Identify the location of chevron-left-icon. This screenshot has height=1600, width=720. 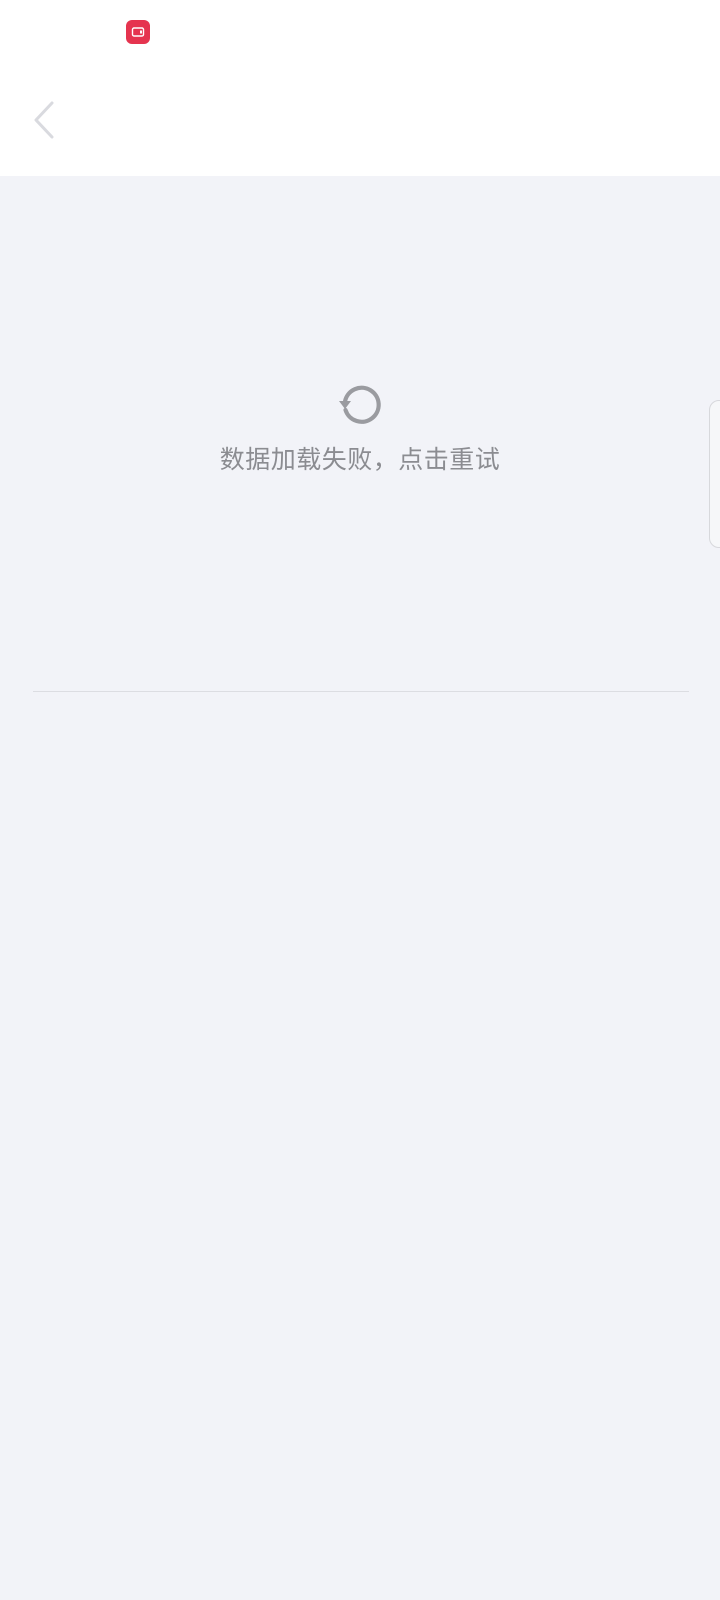
(44, 120).